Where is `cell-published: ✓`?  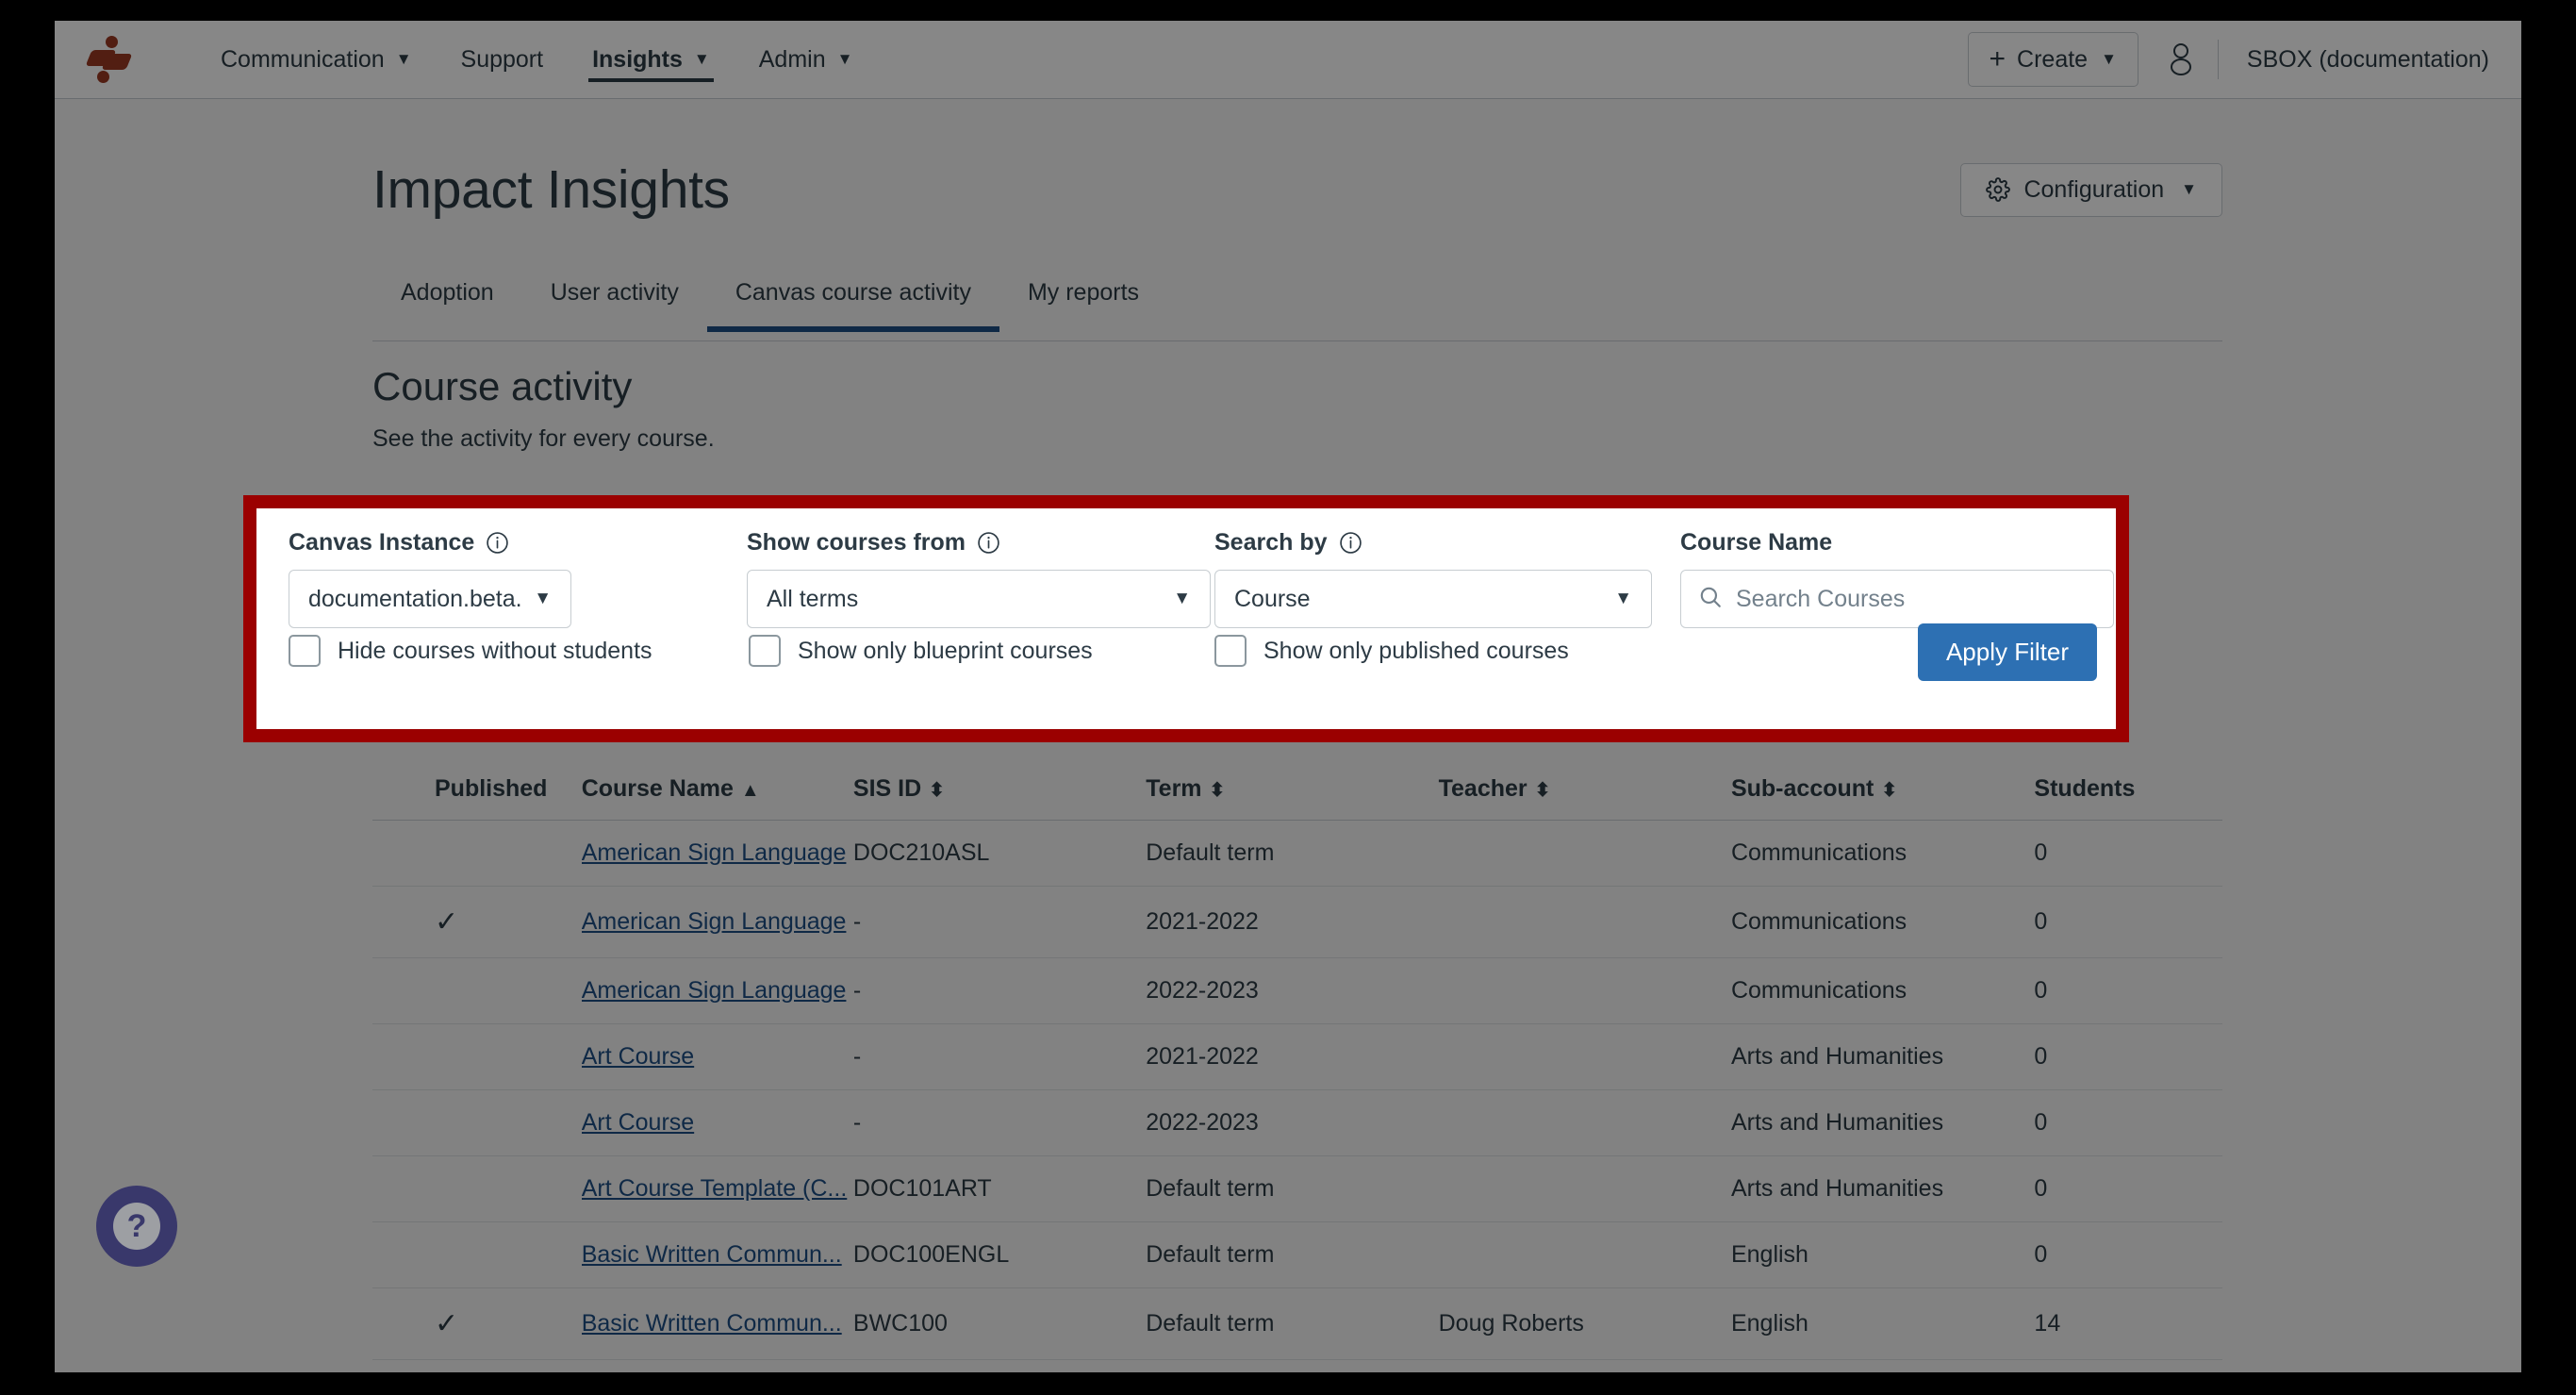
cell-published: ✓ is located at coordinates (477, 1323).